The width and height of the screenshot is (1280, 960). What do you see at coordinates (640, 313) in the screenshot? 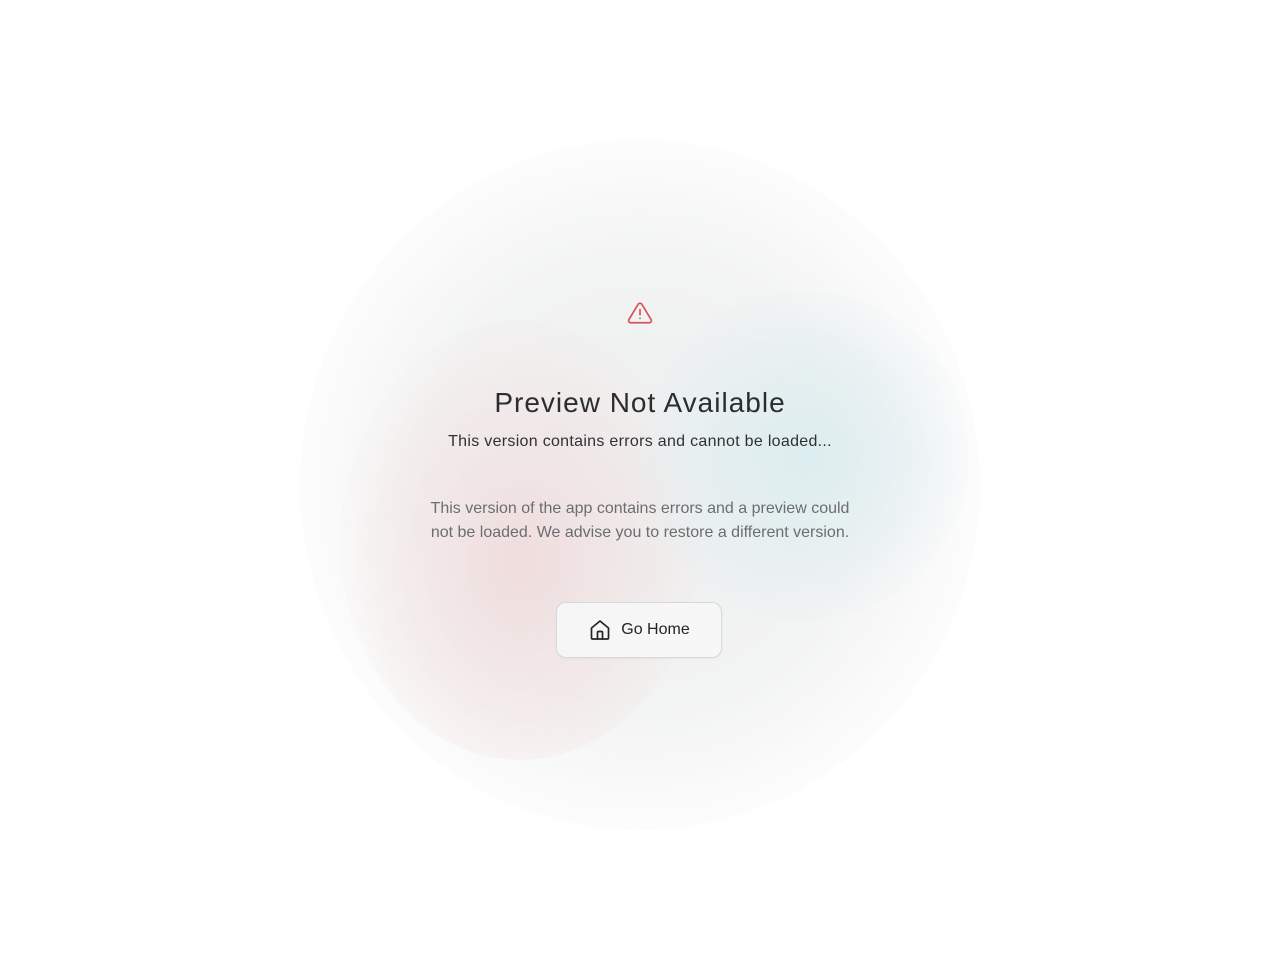
I see `warning-triangle-icon` at bounding box center [640, 313].